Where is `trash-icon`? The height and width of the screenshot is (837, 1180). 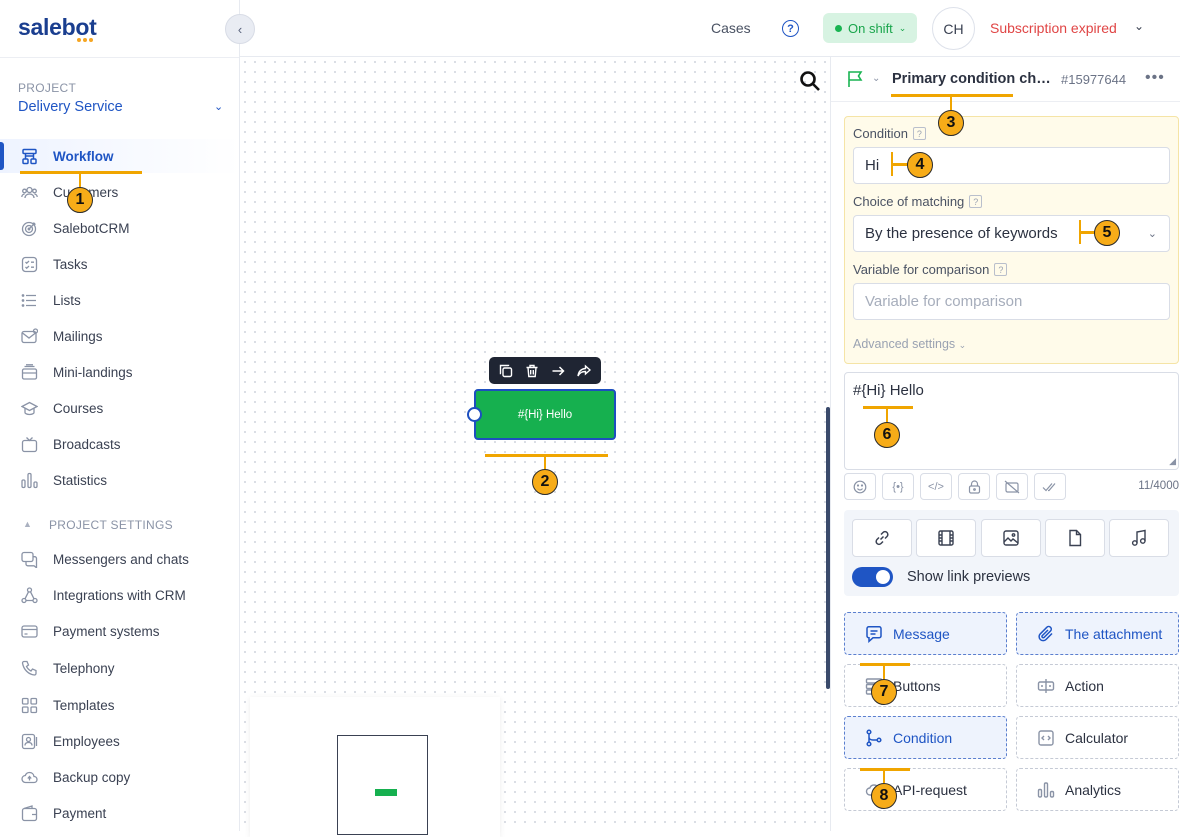 trash-icon is located at coordinates (532, 371).